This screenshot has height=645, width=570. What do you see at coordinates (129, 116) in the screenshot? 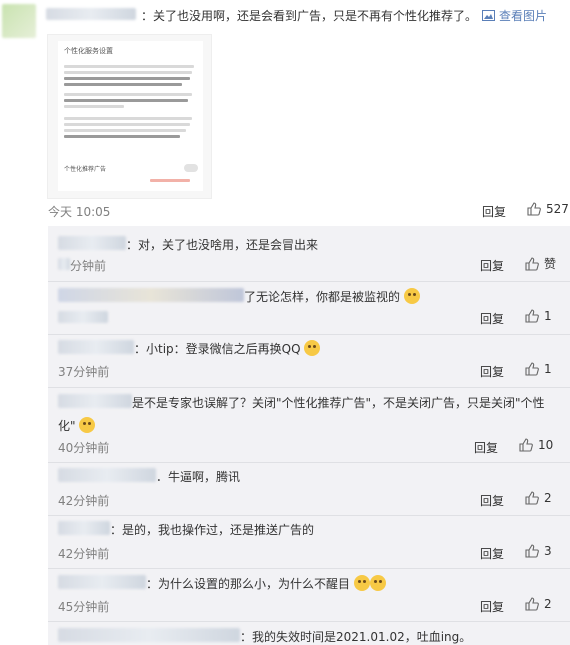
I see `comment-image-thumbnail: 个性化服务设置 个性化推荐广告` at bounding box center [129, 116].